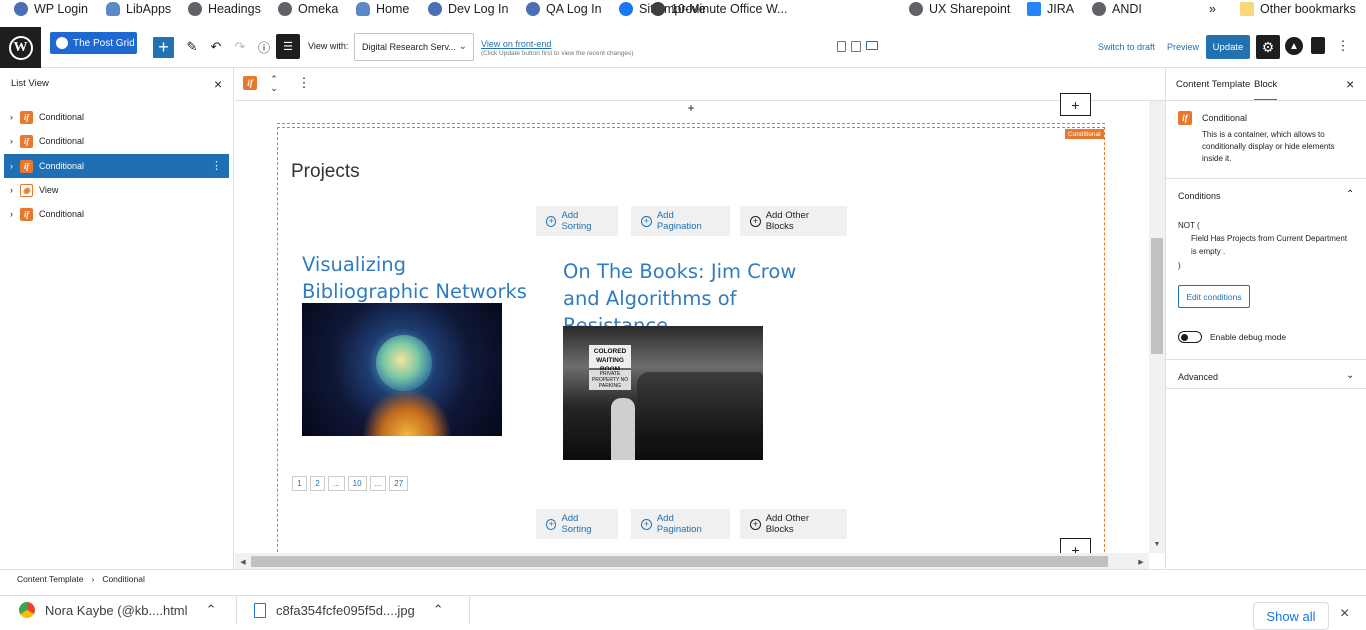 The width and height of the screenshot is (1366, 630). I want to click on block-toolbar: if ⌃ ⌄ ⋮, so click(700, 84).